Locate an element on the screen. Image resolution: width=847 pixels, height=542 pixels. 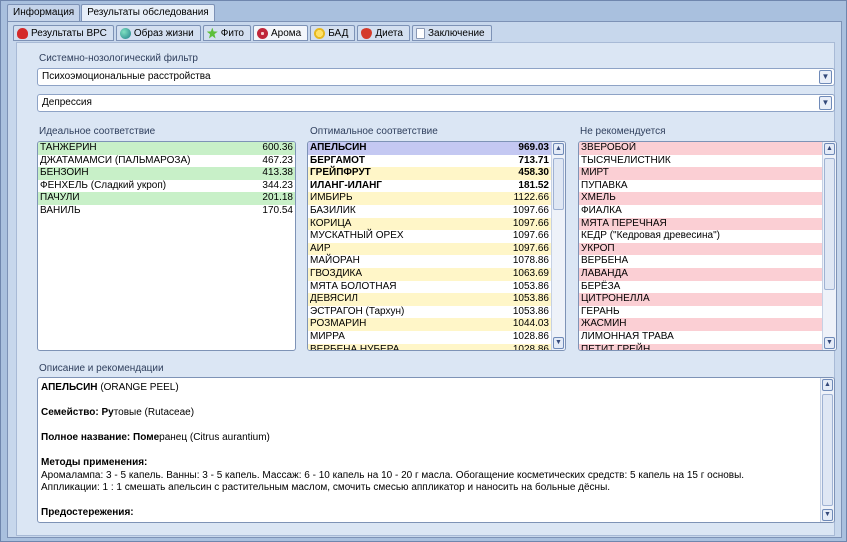
tab-label: Результаты ВРС is located at coordinates (69, 33).